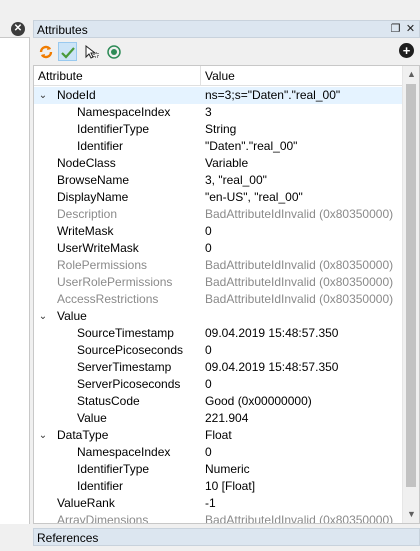 The image size is (420, 551). What do you see at coordinates (130, 350) in the screenshot?
I see `attribute-name: SourcePicoseconds` at bounding box center [130, 350].